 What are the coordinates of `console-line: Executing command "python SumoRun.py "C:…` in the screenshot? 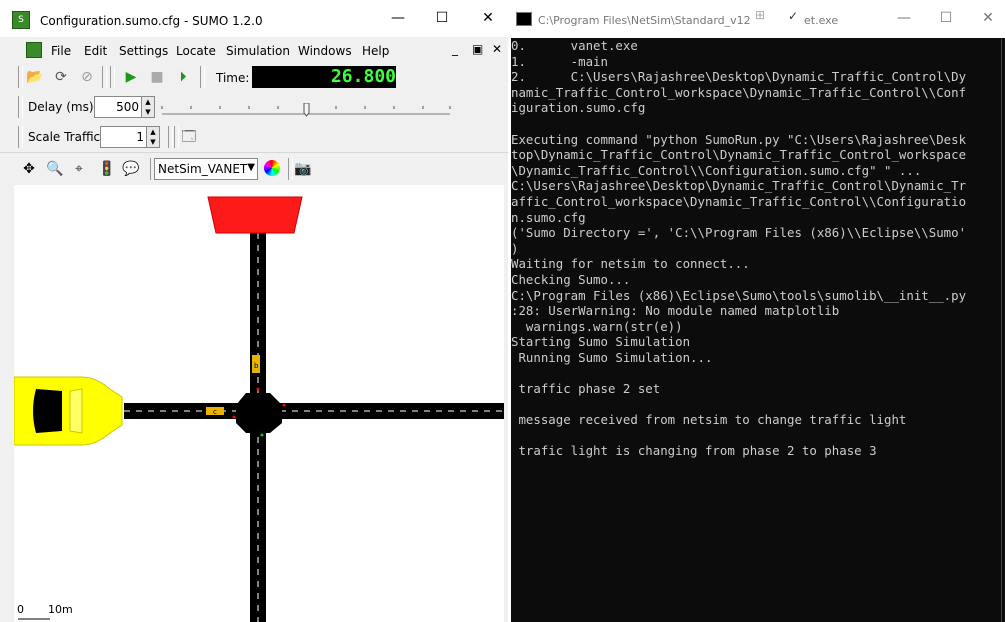 It's located at (739, 139).